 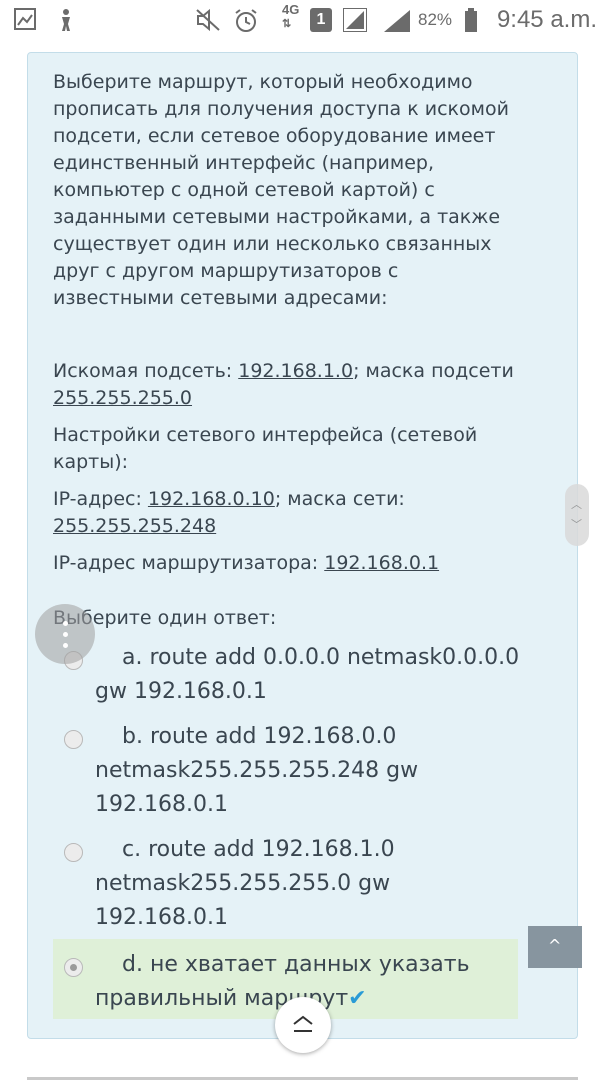 What do you see at coordinates (321, 20) in the screenshot?
I see `sim-indicator: 1` at bounding box center [321, 20].